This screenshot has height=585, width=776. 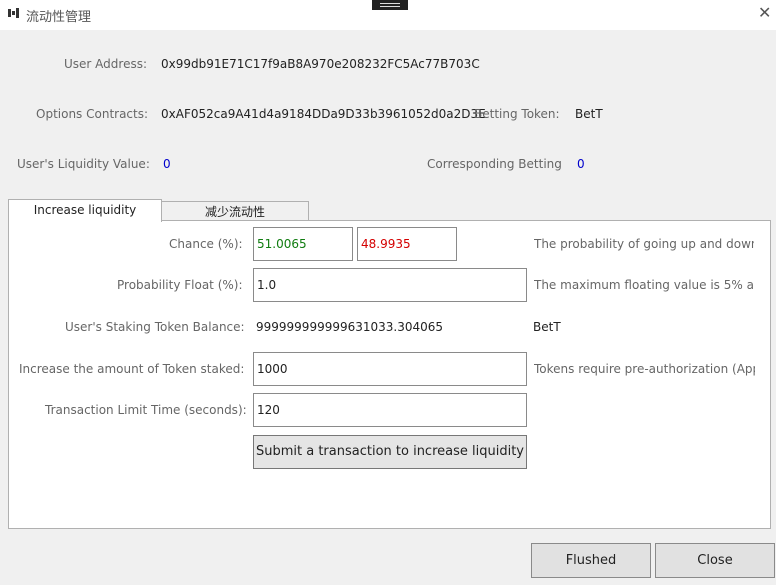 I want to click on chance-hint: The probability of going up and down, so click(x=644, y=244).